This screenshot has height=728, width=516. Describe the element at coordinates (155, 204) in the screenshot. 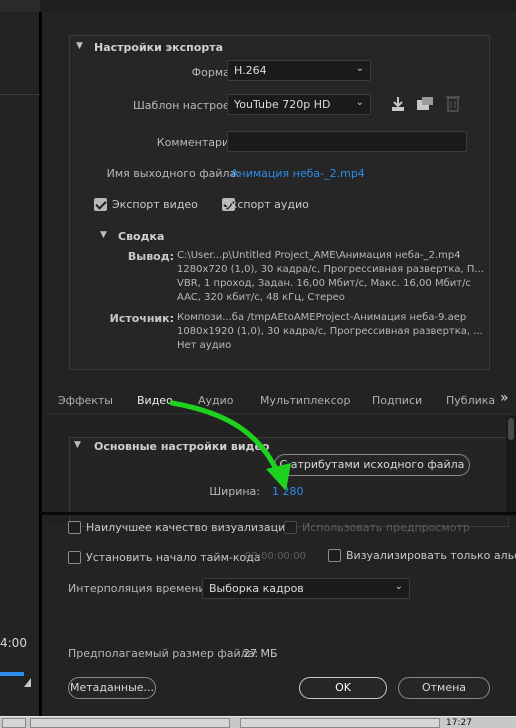

I see `export-video-label: Экспорт видео` at that location.